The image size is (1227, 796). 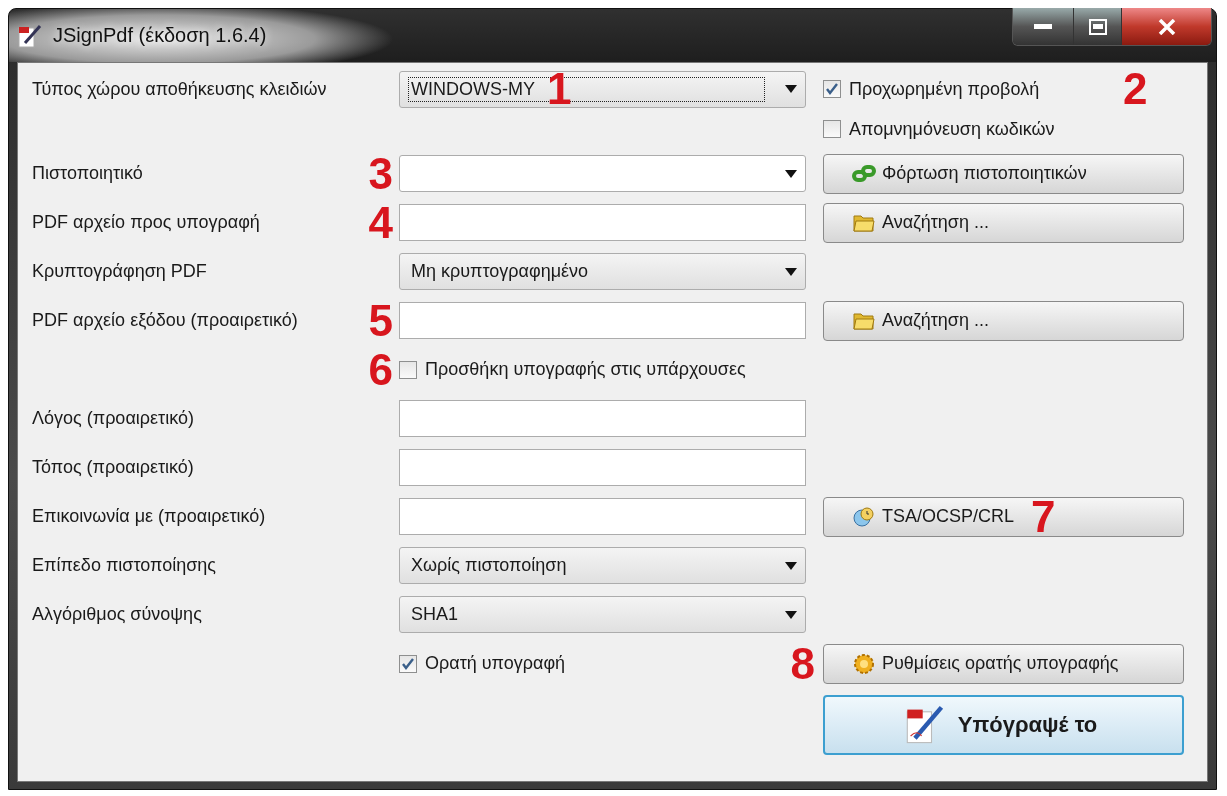 What do you see at coordinates (380, 369) in the screenshot?
I see `annotation-number: 6` at bounding box center [380, 369].